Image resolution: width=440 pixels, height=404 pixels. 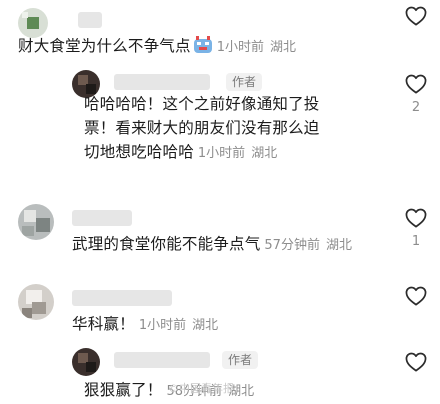 What do you see at coordinates (201, 388) in the screenshot?
I see `watermark: ©中国青年报` at bounding box center [201, 388].